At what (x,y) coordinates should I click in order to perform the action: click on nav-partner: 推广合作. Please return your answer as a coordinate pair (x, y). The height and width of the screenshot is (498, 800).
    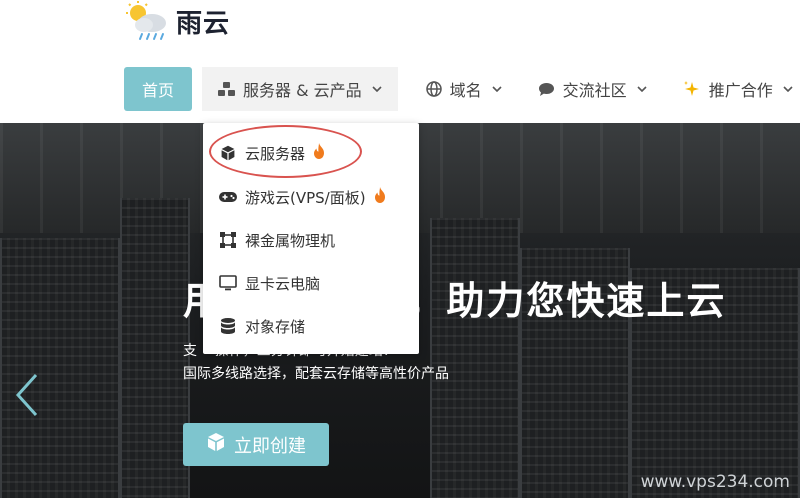
    Looking at the image, I should click on (734, 89).